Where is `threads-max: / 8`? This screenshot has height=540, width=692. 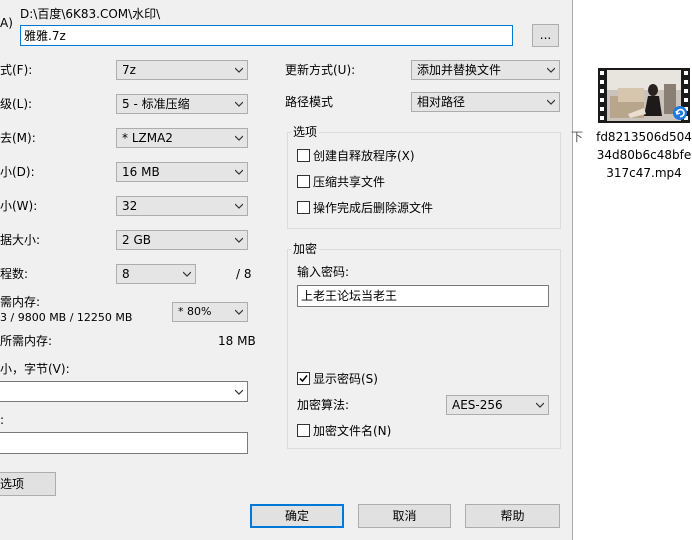
threads-max: / 8 is located at coordinates (244, 274).